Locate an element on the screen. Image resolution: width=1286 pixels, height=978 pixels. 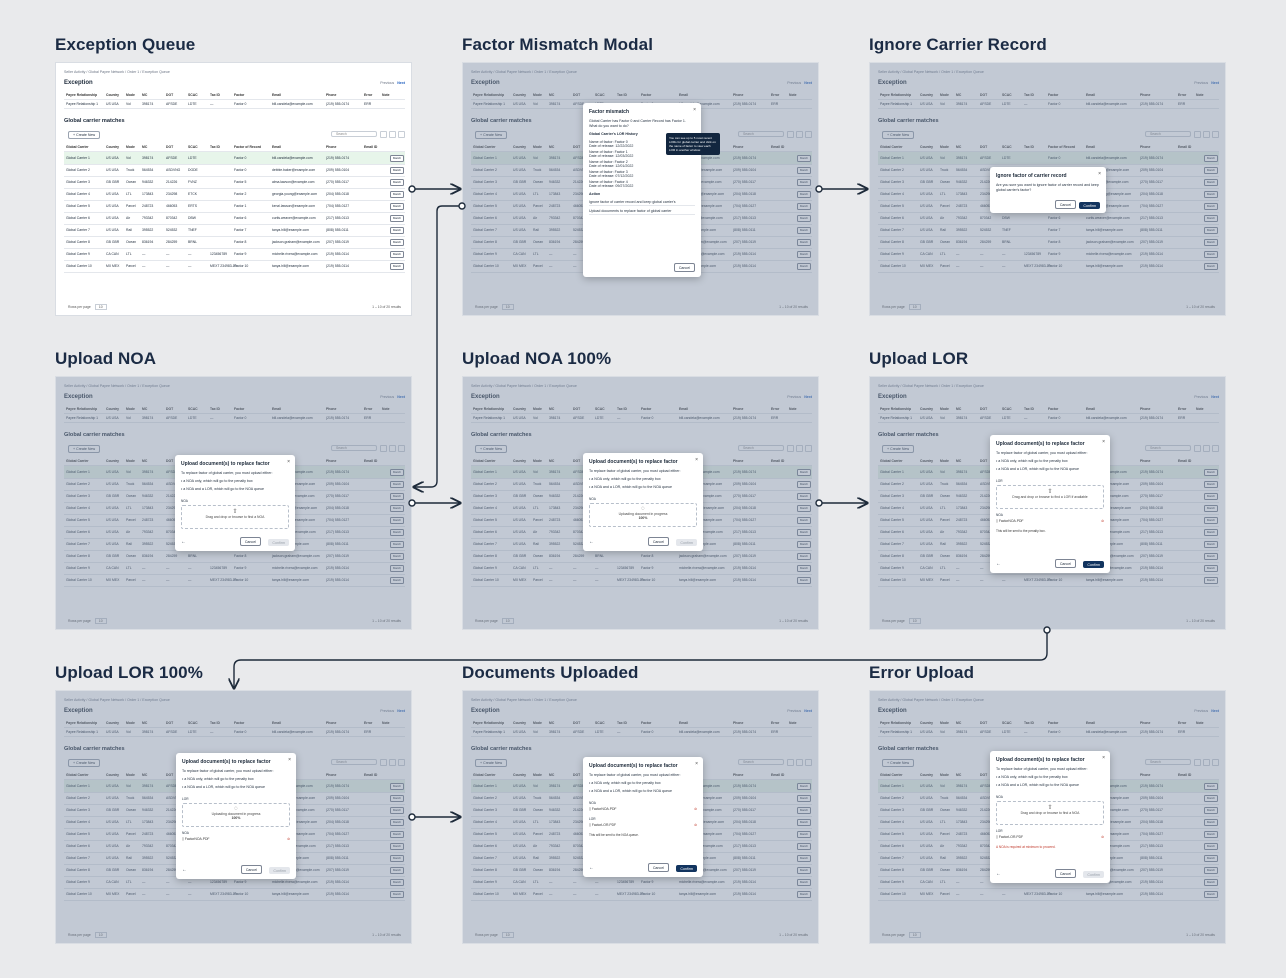
arrow-lor-to-lor100 is located at coordinates (641, 659).